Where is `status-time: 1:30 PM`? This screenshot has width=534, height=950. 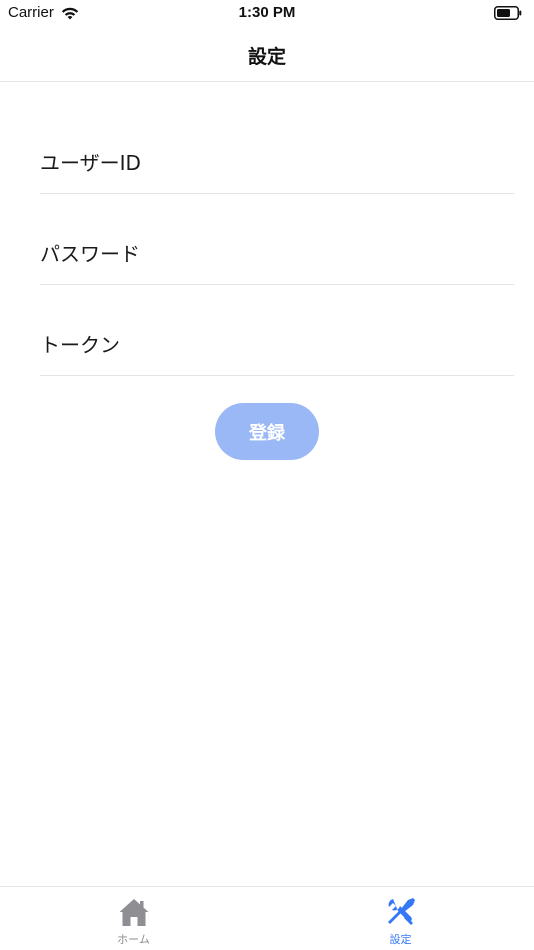
status-time: 1:30 PM is located at coordinates (267, 12).